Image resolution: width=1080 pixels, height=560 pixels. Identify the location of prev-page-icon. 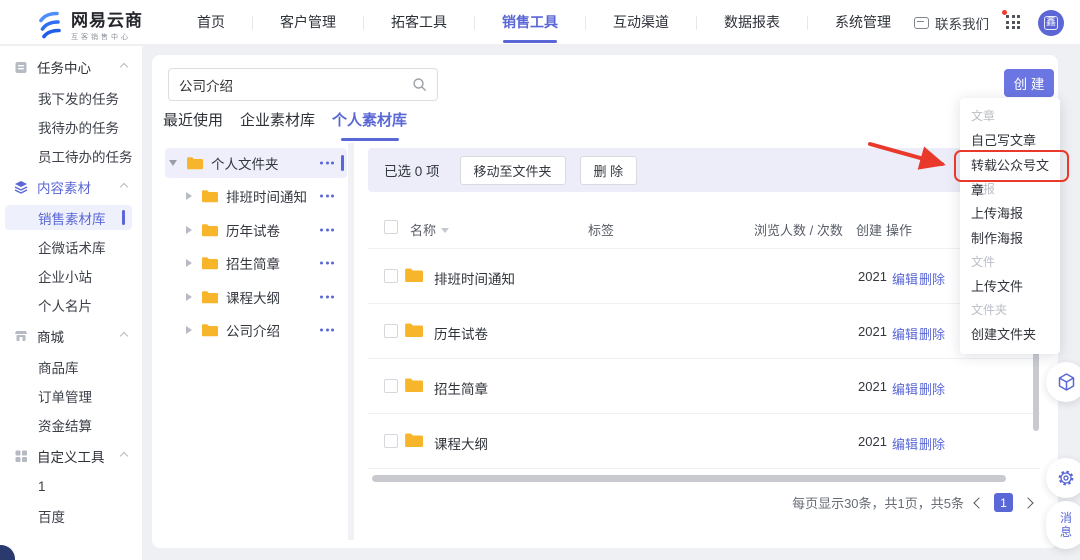
(979, 502).